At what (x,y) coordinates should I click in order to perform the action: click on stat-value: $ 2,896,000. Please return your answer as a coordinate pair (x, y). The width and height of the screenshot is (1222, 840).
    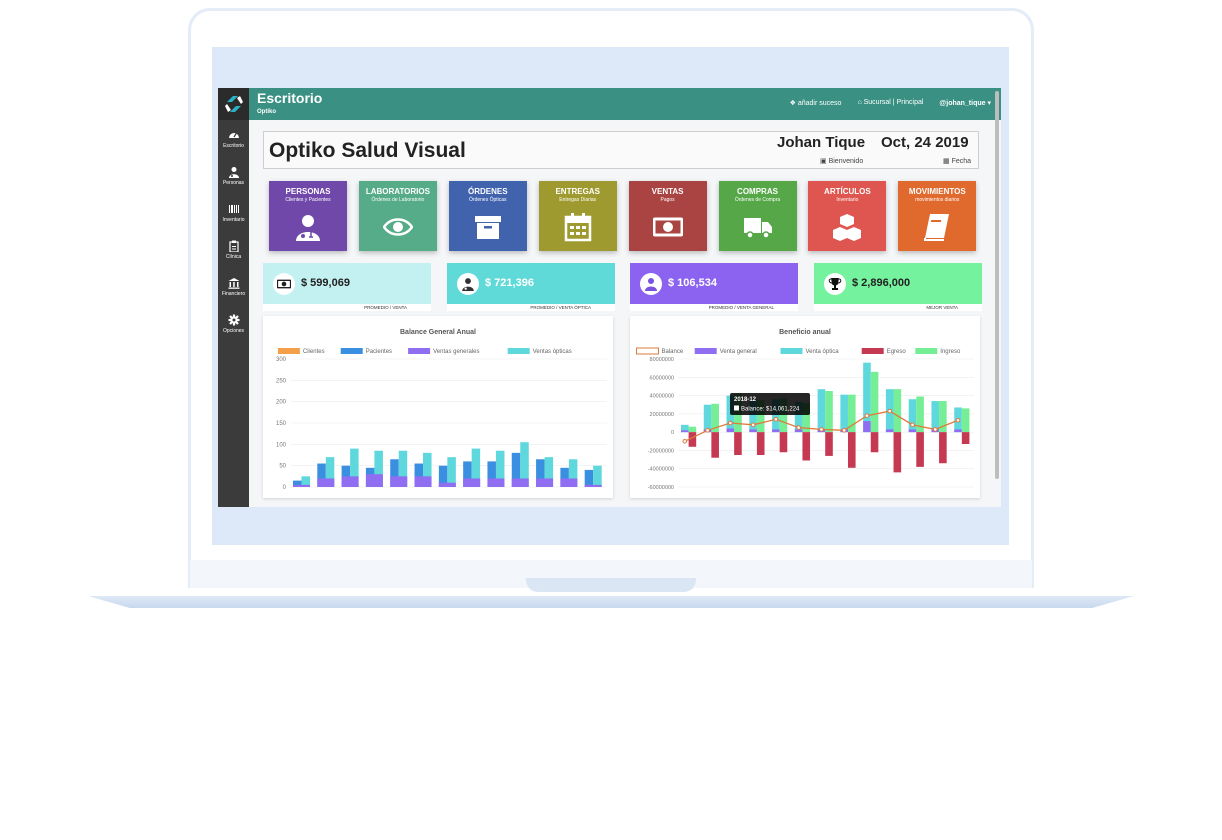
    Looking at the image, I should click on (881, 283).